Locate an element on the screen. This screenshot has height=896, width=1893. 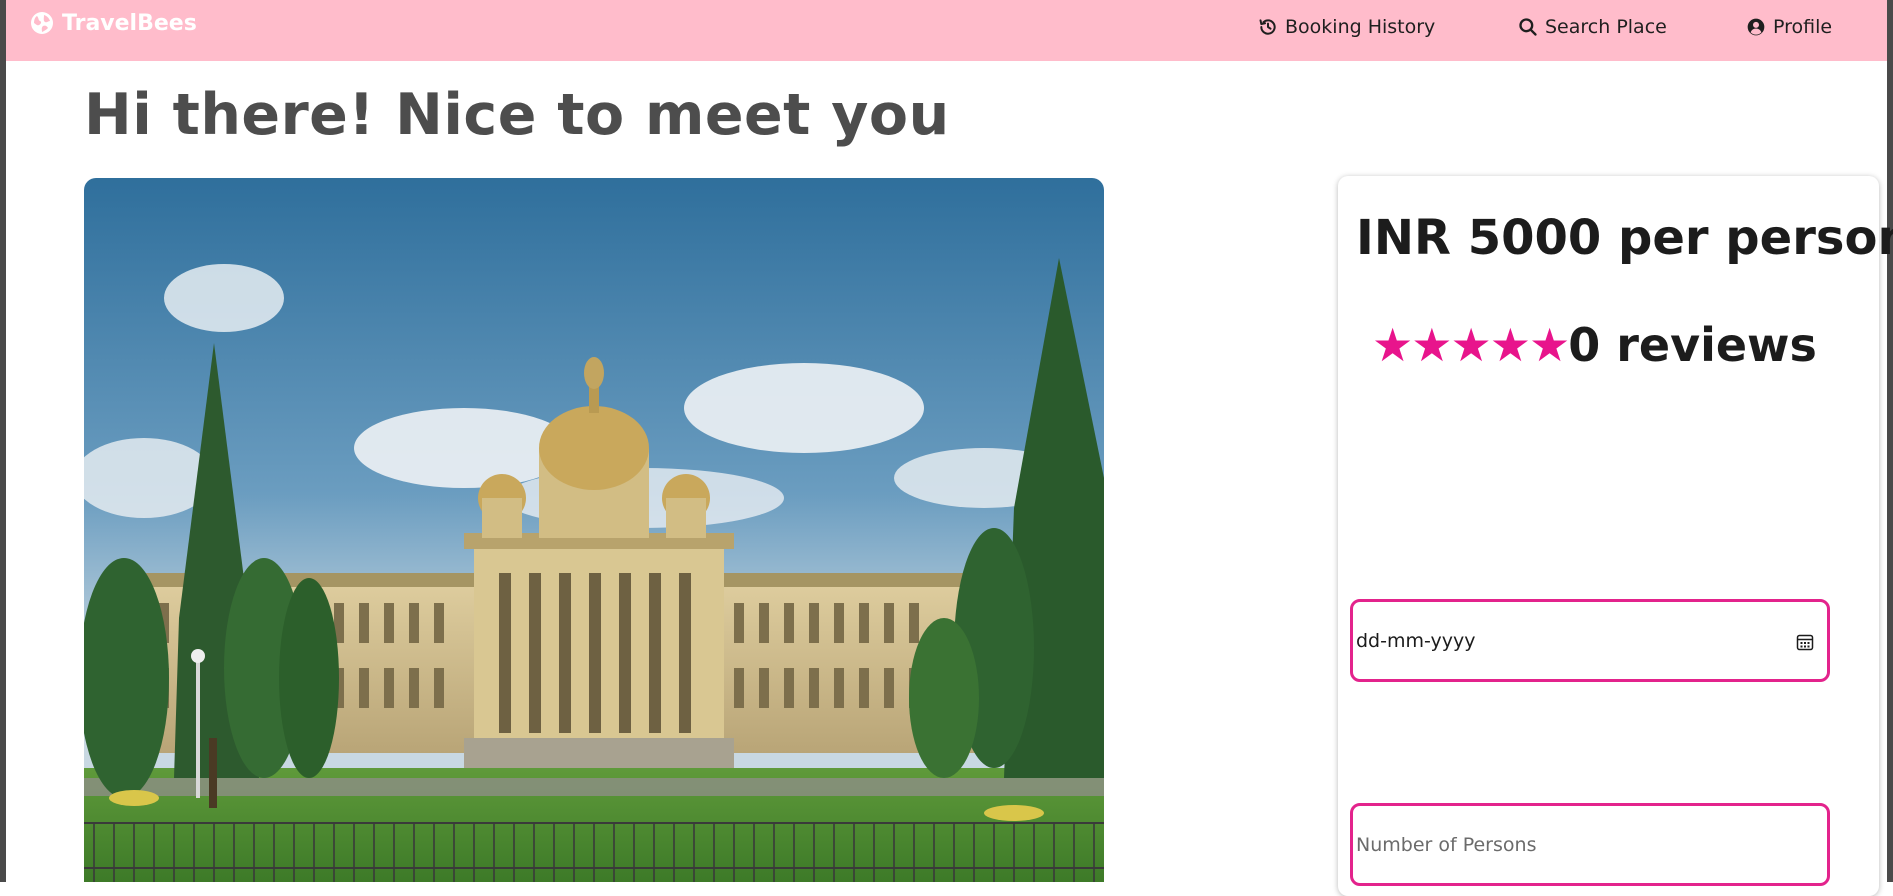
star-rating: ★★★★★ is located at coordinates (1471, 345).